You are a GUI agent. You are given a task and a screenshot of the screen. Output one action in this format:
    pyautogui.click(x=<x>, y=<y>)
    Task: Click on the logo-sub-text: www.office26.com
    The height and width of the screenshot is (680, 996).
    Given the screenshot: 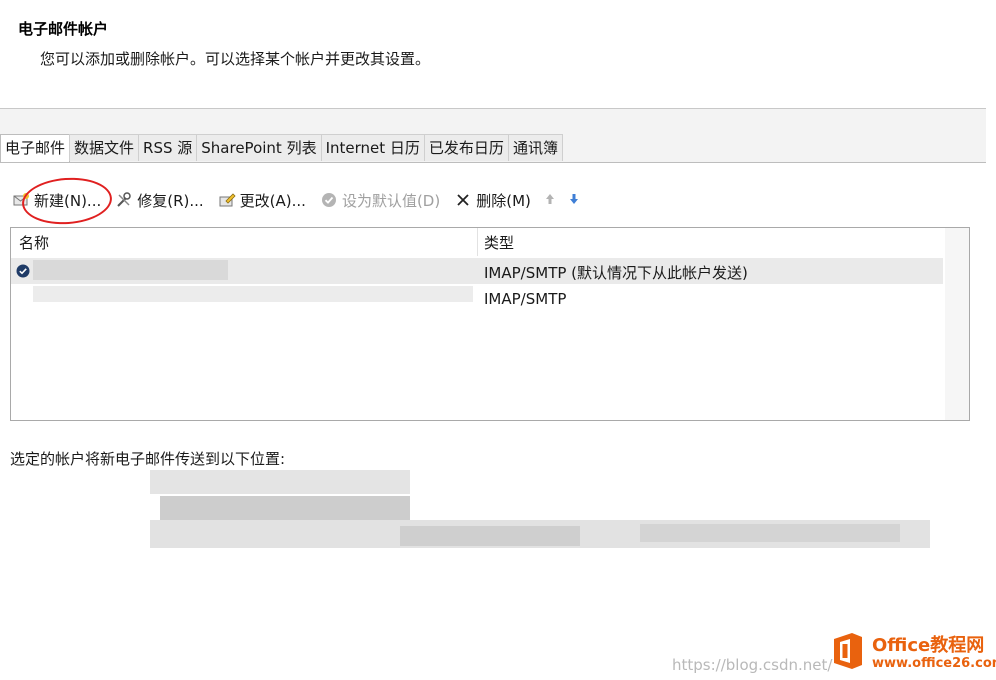 What is the action you would take?
    pyautogui.click(x=934, y=663)
    